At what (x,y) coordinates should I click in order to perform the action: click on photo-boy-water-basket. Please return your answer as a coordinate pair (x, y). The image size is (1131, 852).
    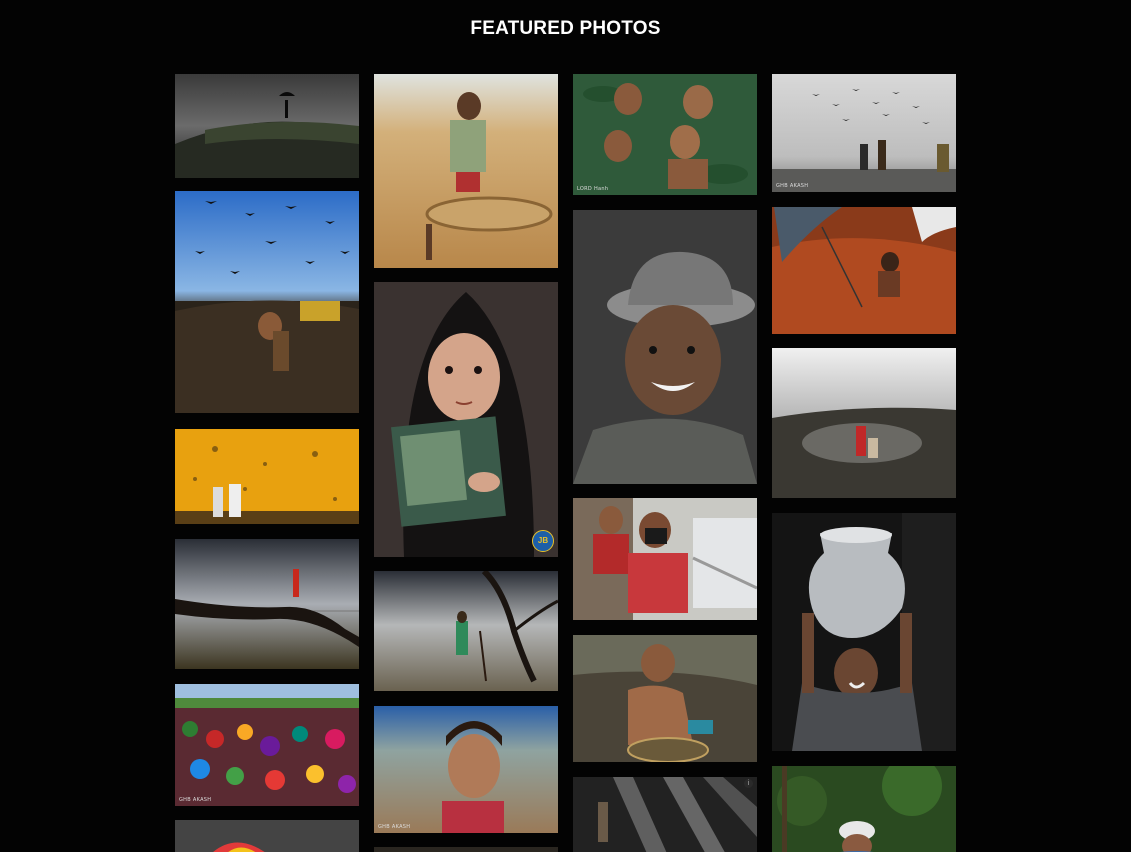
    Looking at the image, I should click on (665, 698).